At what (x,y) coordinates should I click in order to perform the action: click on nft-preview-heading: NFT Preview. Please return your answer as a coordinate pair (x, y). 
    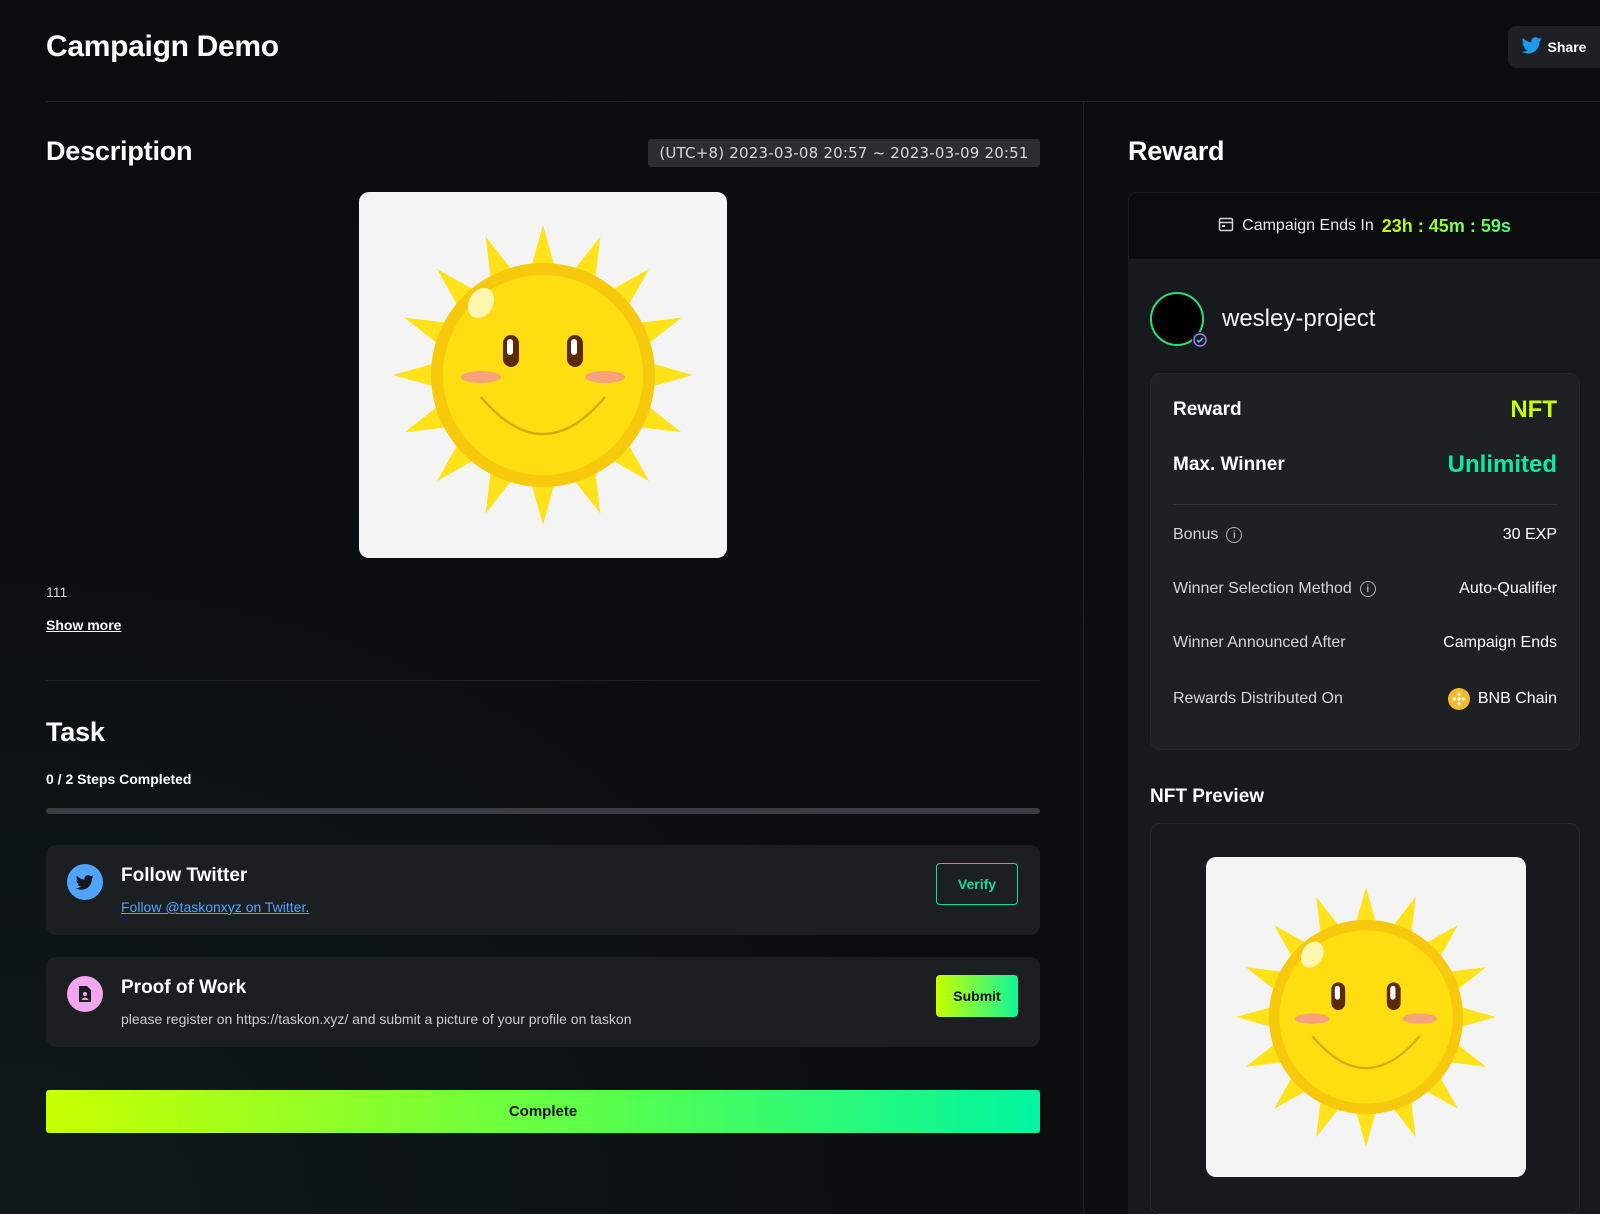
    Looking at the image, I should click on (1207, 796).